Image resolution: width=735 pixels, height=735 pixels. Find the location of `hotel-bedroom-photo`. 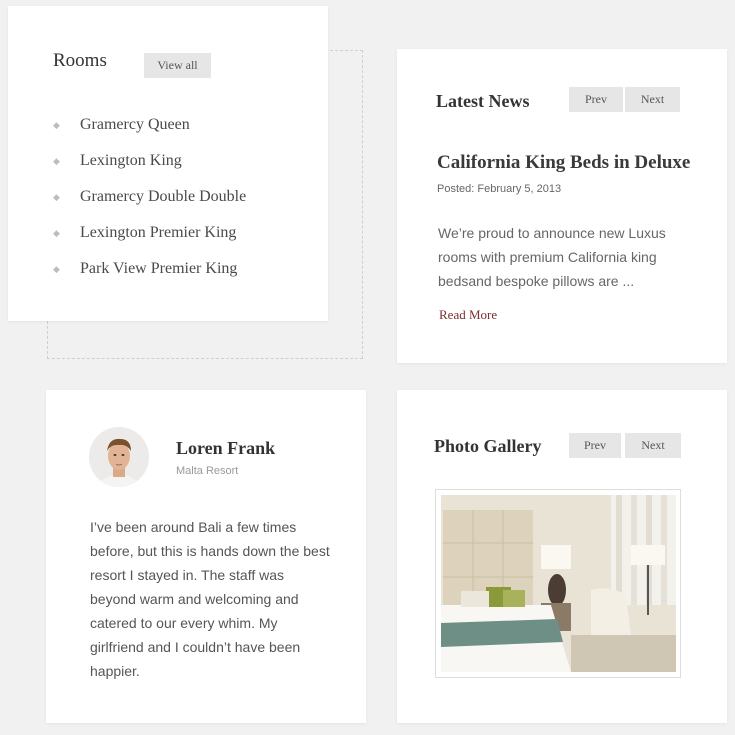

hotel-bedroom-photo is located at coordinates (558, 583).